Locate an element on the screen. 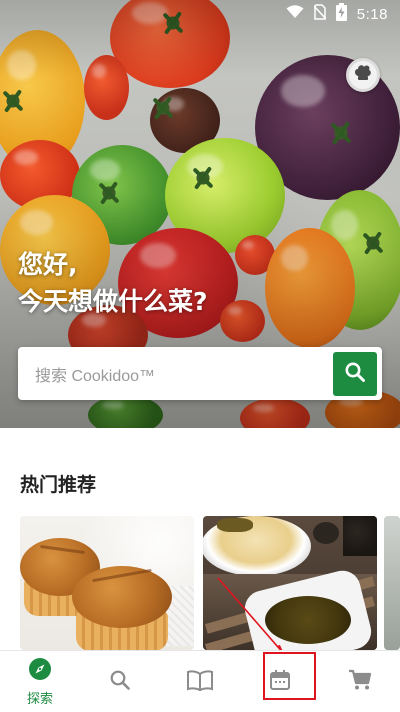  muffins-photo is located at coordinates (107, 583).